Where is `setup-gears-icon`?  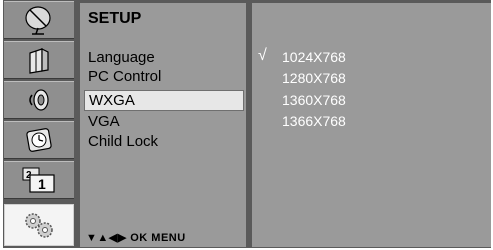
setup-gears-icon is located at coordinates (39, 225).